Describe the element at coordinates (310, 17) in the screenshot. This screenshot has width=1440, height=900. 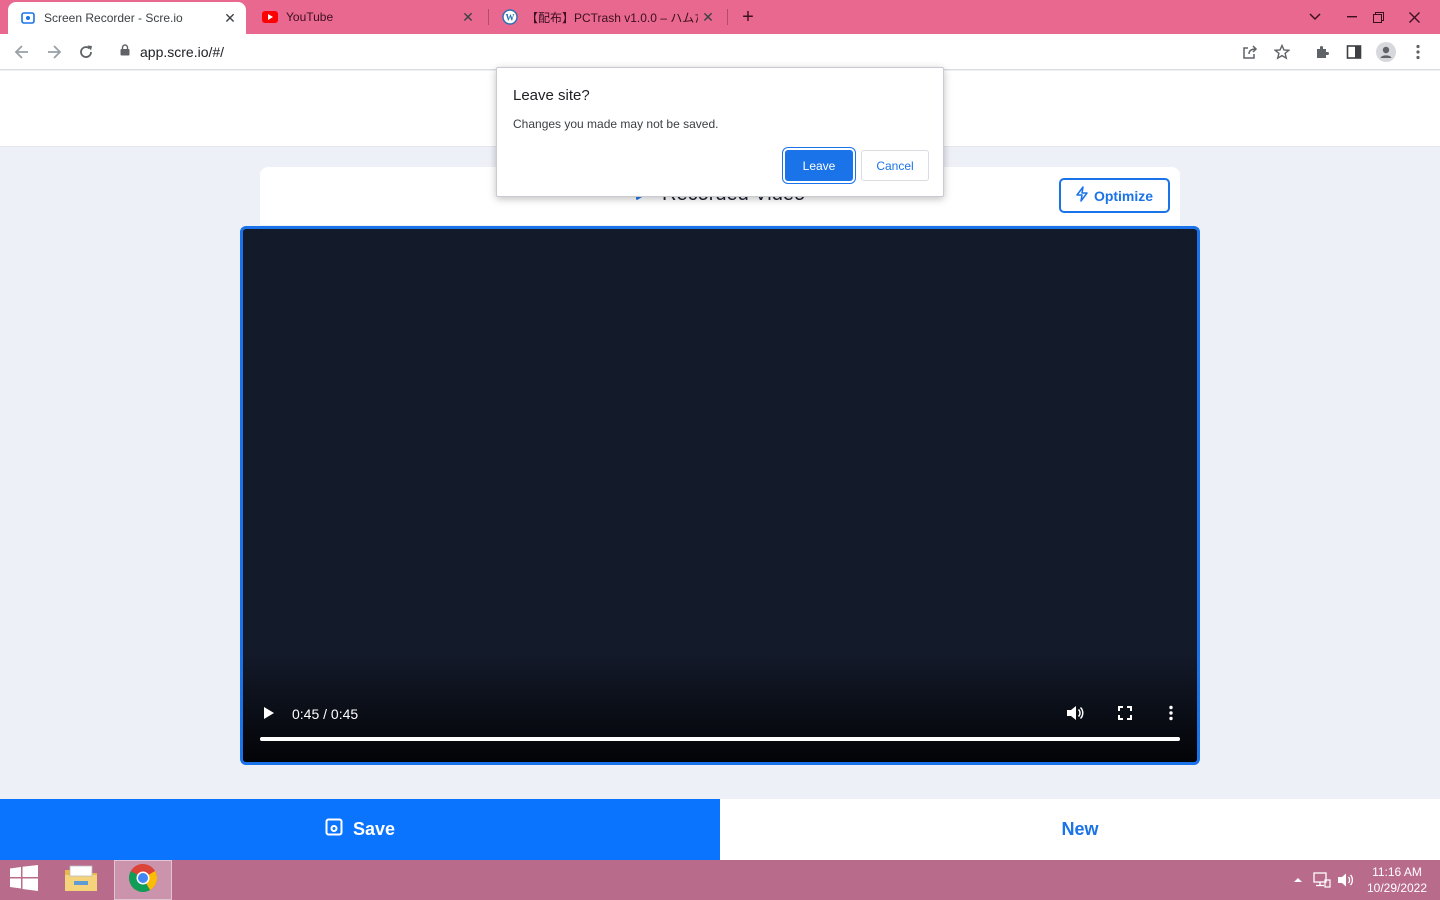
I see `tab-title: YouTube` at that location.